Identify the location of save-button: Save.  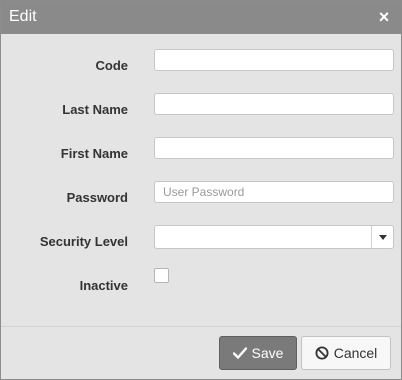
(258, 353).